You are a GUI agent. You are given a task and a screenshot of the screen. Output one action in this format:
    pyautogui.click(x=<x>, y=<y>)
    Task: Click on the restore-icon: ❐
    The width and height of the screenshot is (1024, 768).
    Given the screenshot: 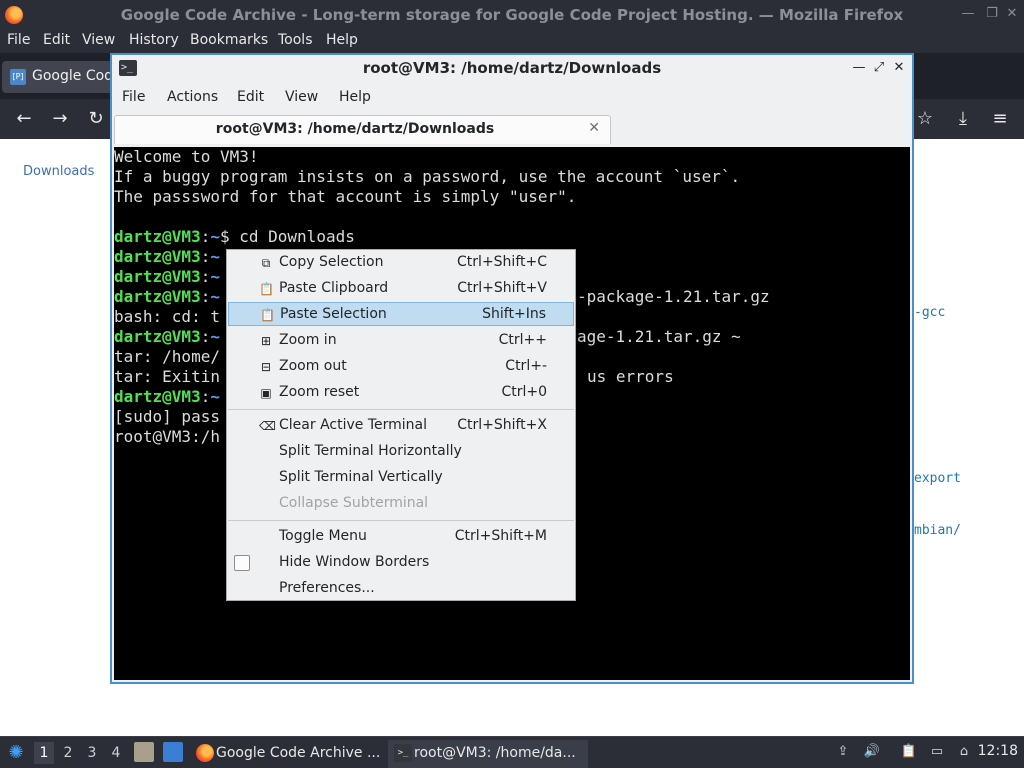 What is the action you would take?
    pyautogui.click(x=992, y=14)
    